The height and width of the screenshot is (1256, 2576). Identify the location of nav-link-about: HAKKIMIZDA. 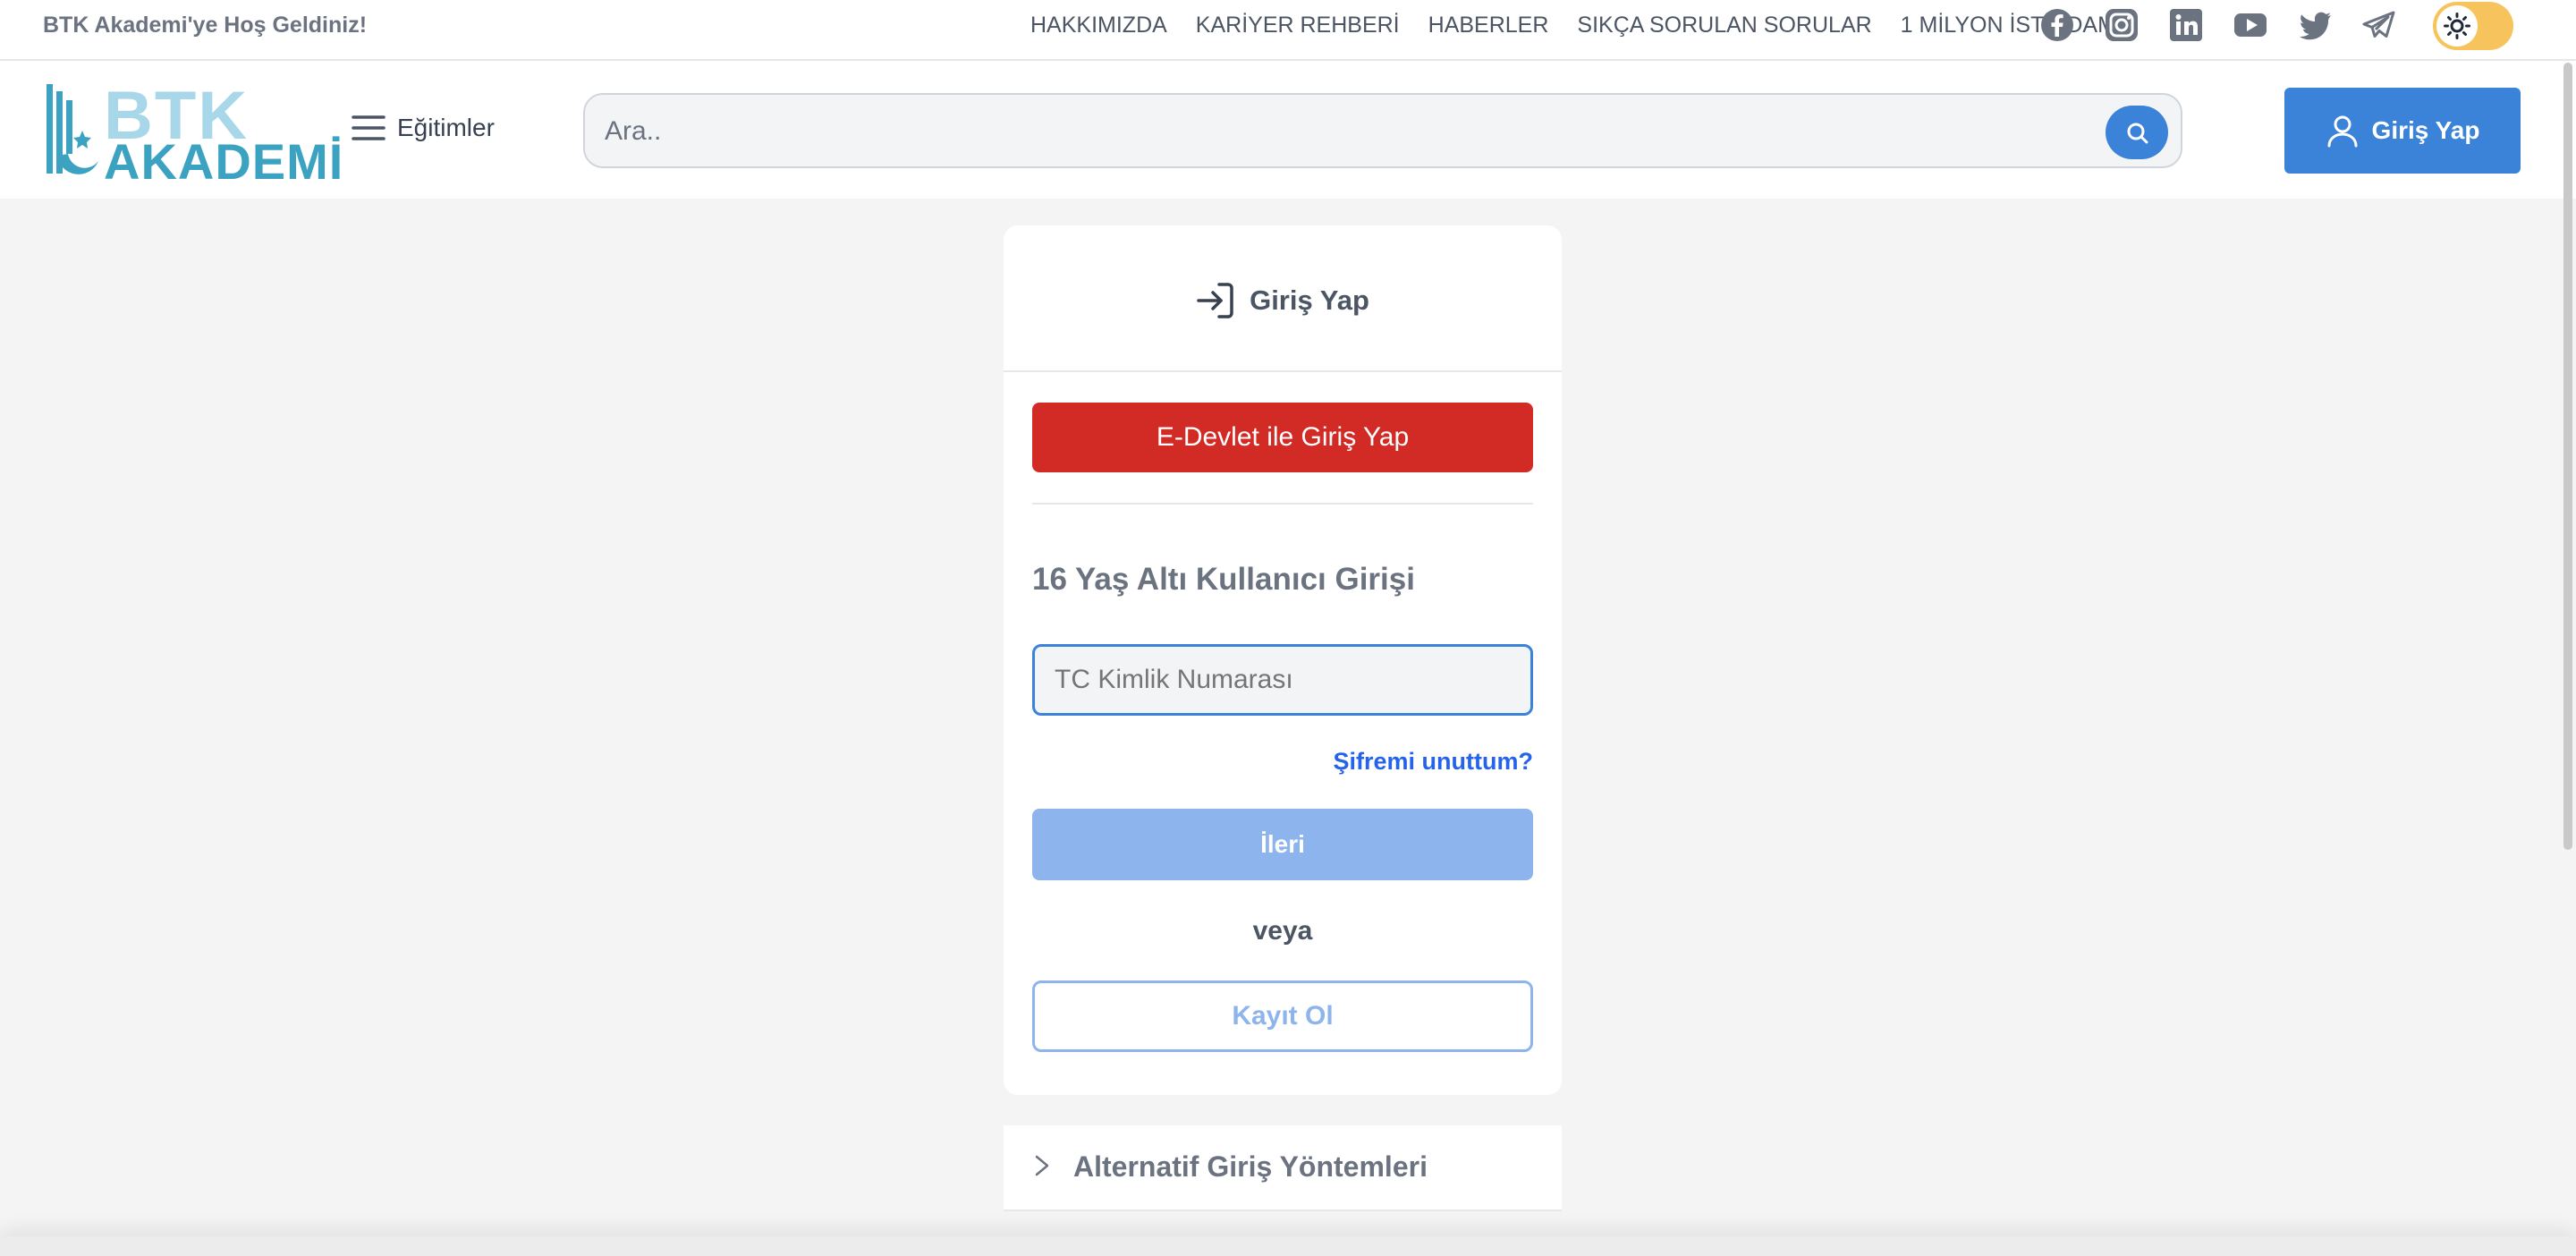
(1098, 25).